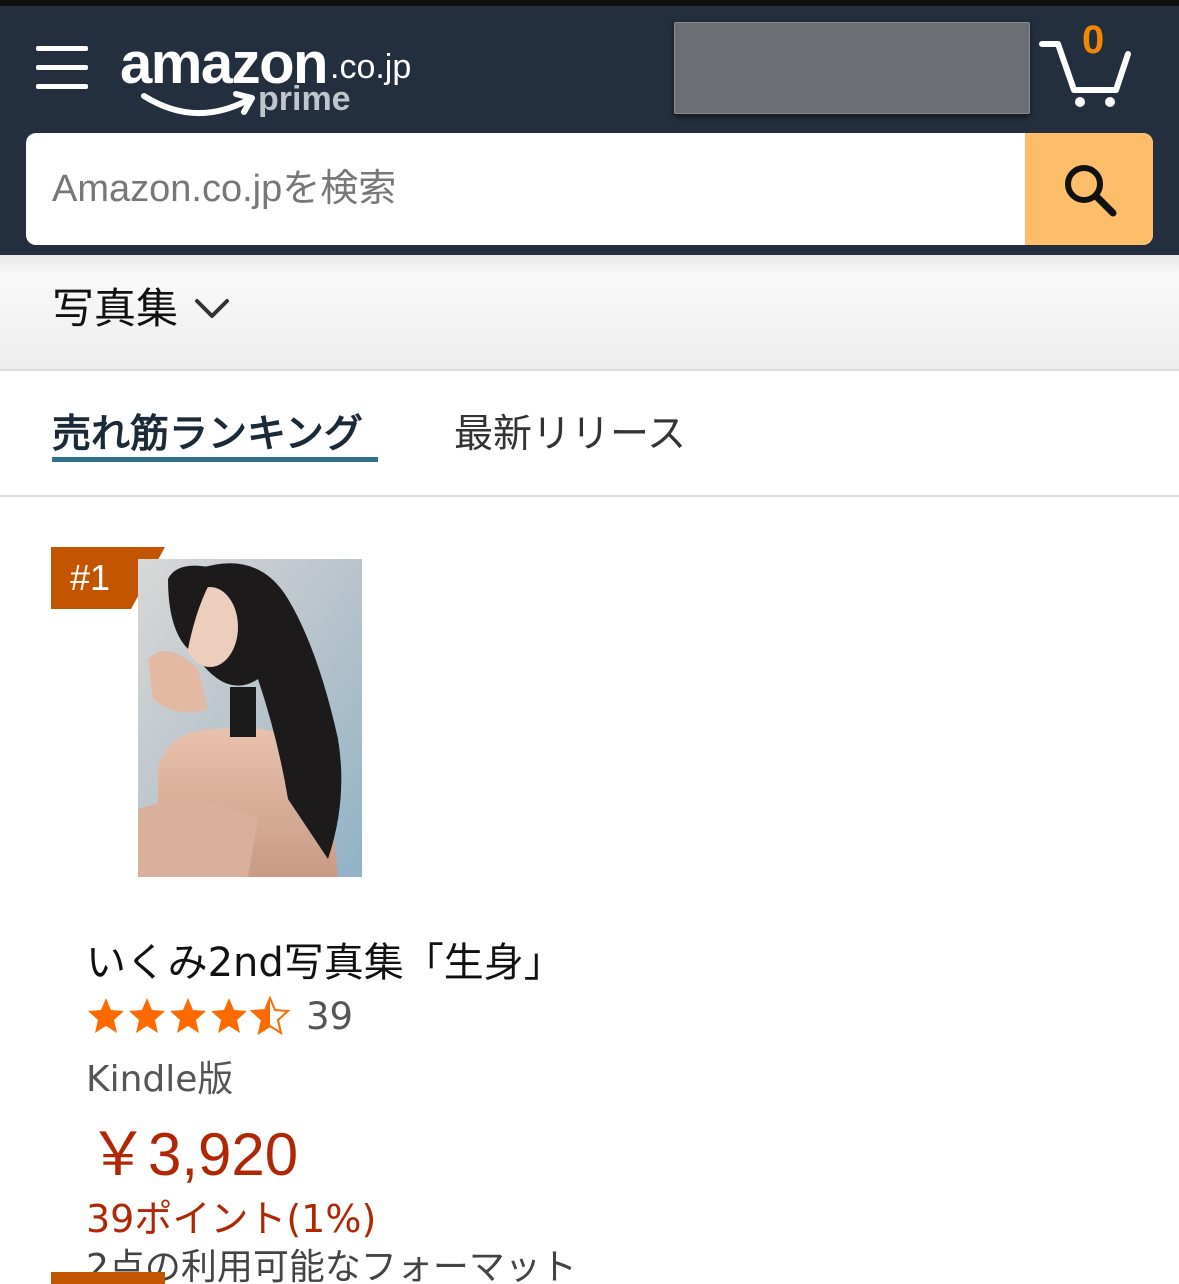  Describe the element at coordinates (570, 435) in the screenshot. I see `tab-new-releases: 最新リリース` at that location.